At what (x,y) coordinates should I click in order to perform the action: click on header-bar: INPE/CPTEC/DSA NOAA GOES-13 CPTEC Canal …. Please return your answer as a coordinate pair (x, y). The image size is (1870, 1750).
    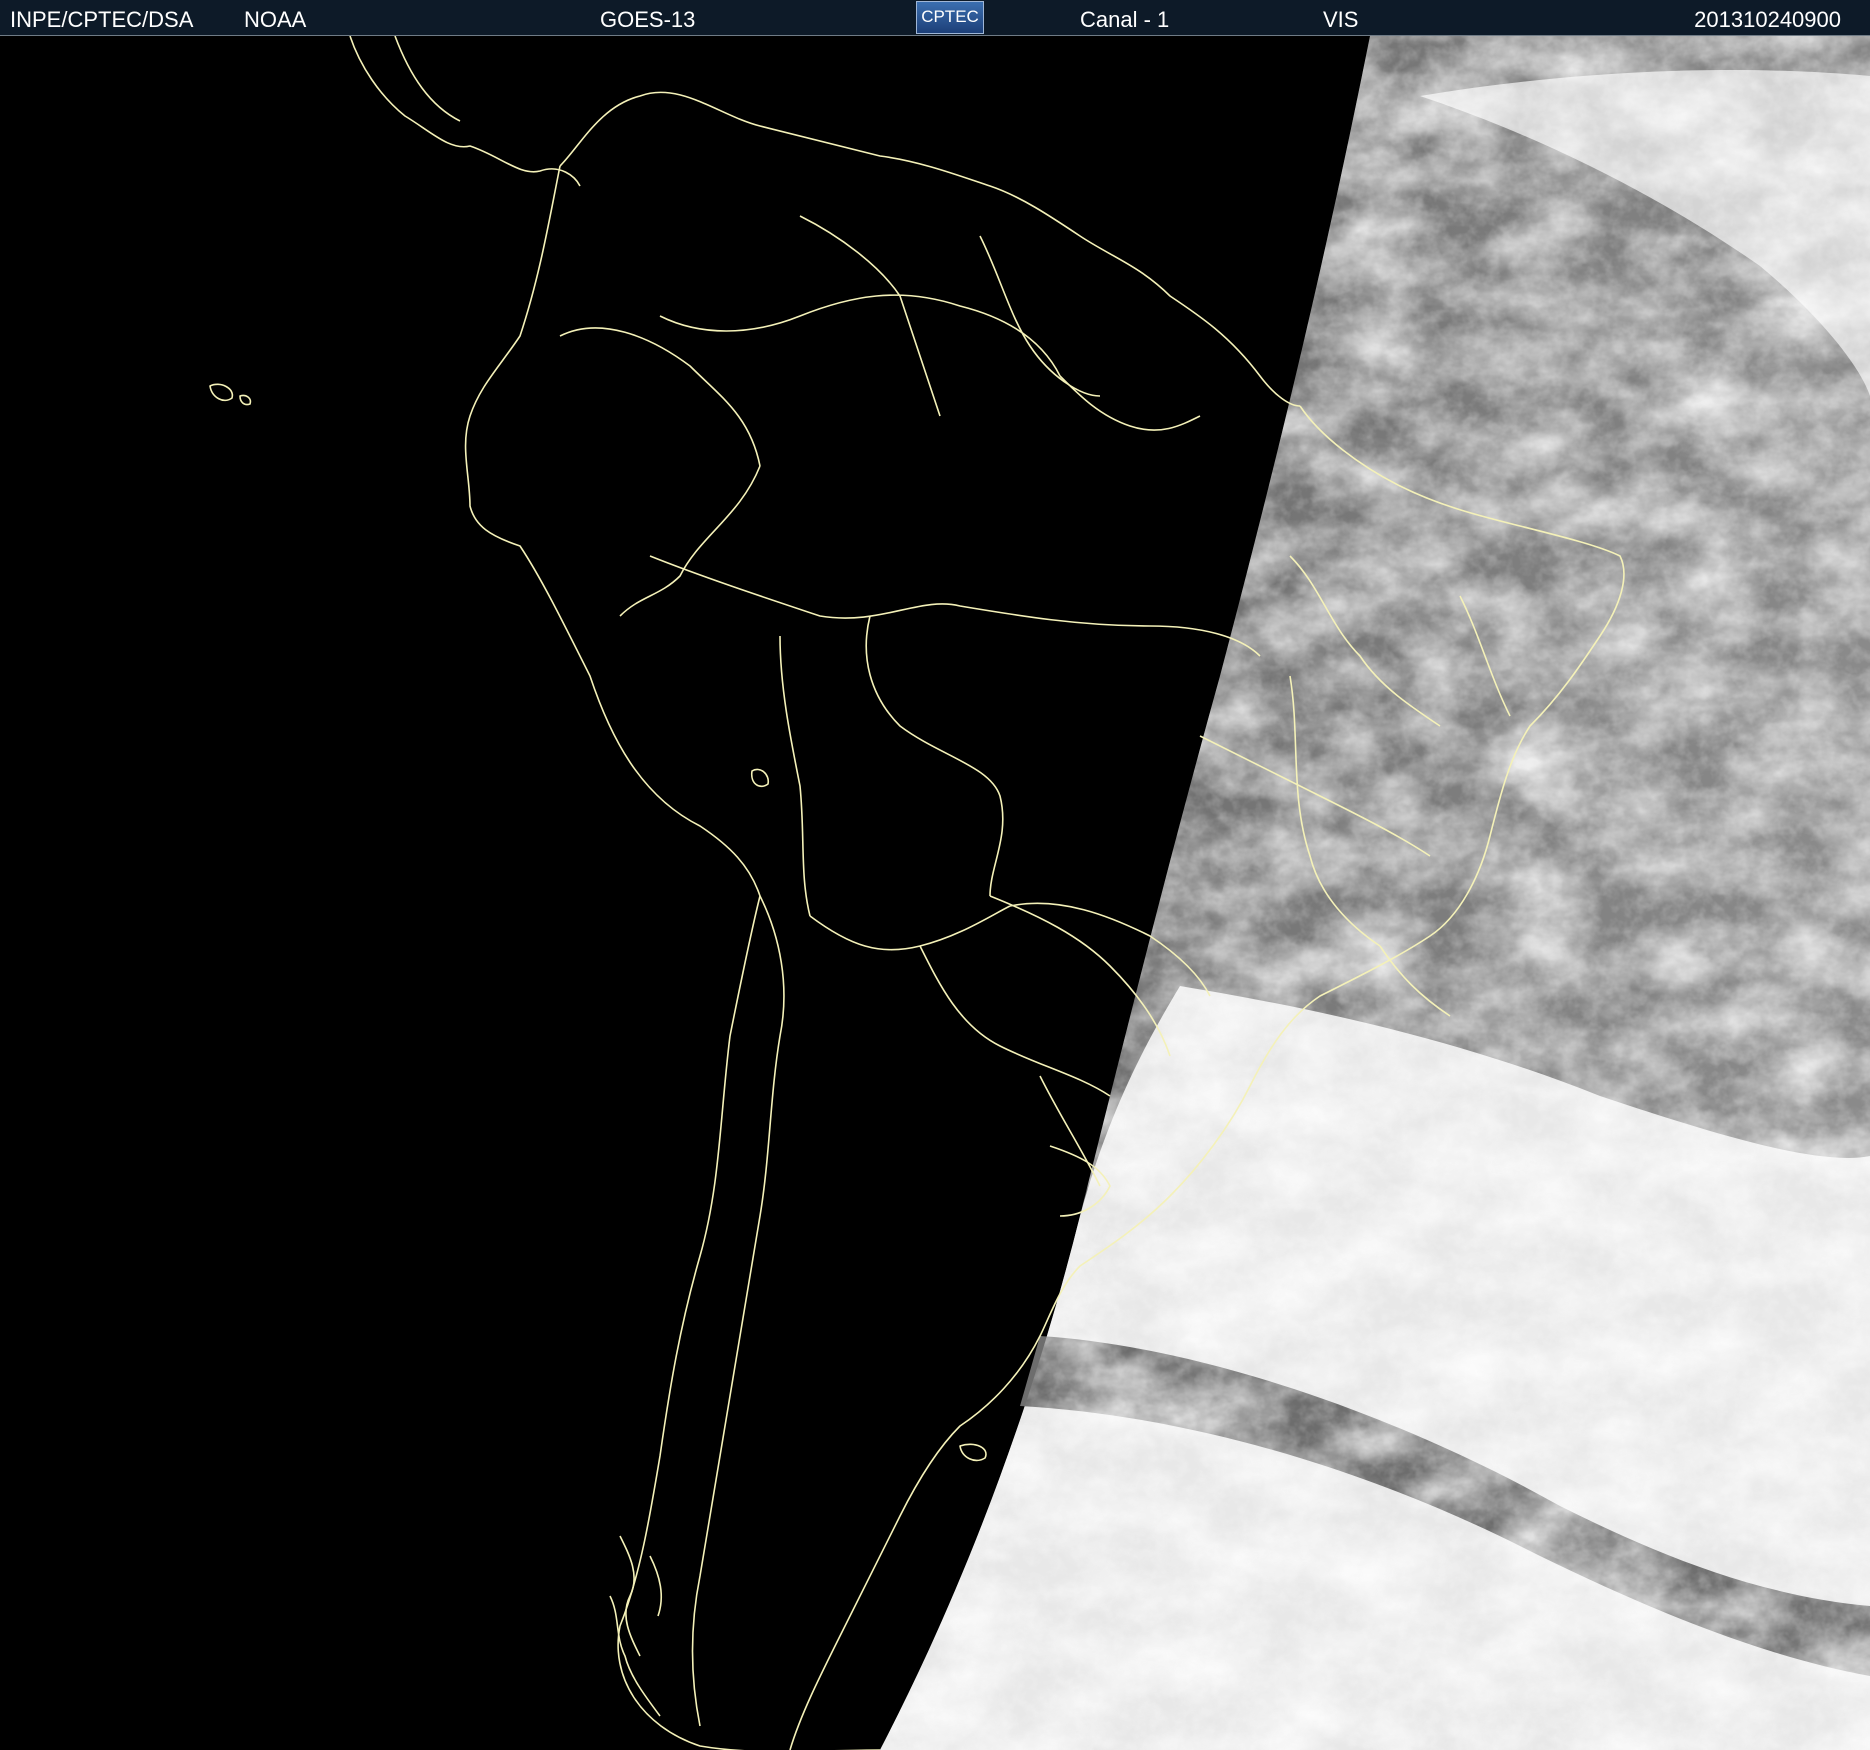
    Looking at the image, I should click on (935, 18).